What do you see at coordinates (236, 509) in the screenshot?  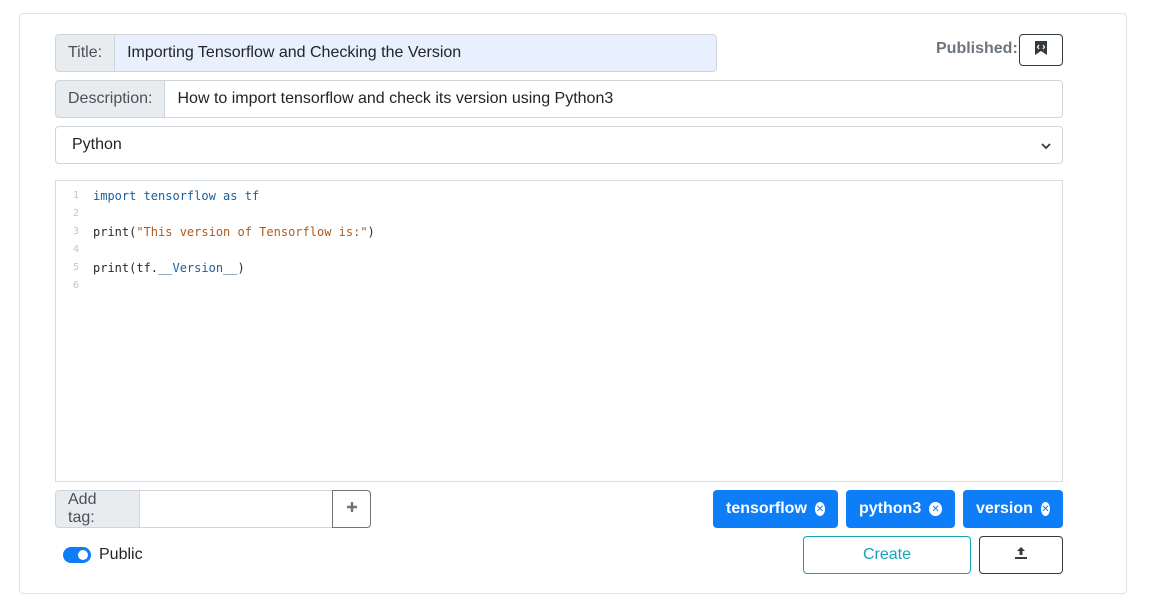 I see `add-tag-input` at bounding box center [236, 509].